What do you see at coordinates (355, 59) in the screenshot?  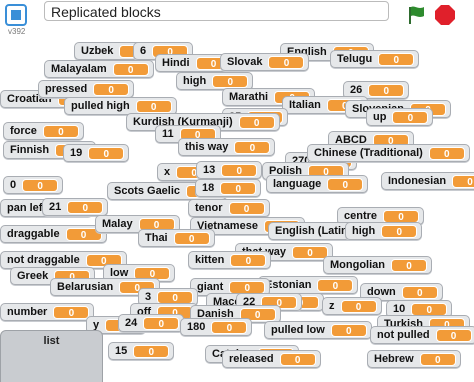 I see `monitor-label: Telugu` at bounding box center [355, 59].